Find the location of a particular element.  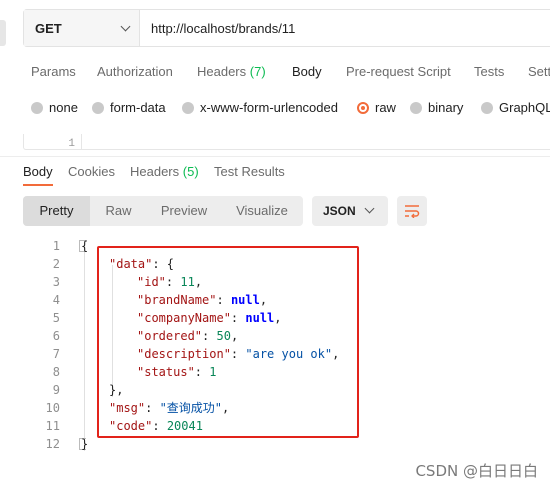

editor-line-number: 1 is located at coordinates (71, 144).